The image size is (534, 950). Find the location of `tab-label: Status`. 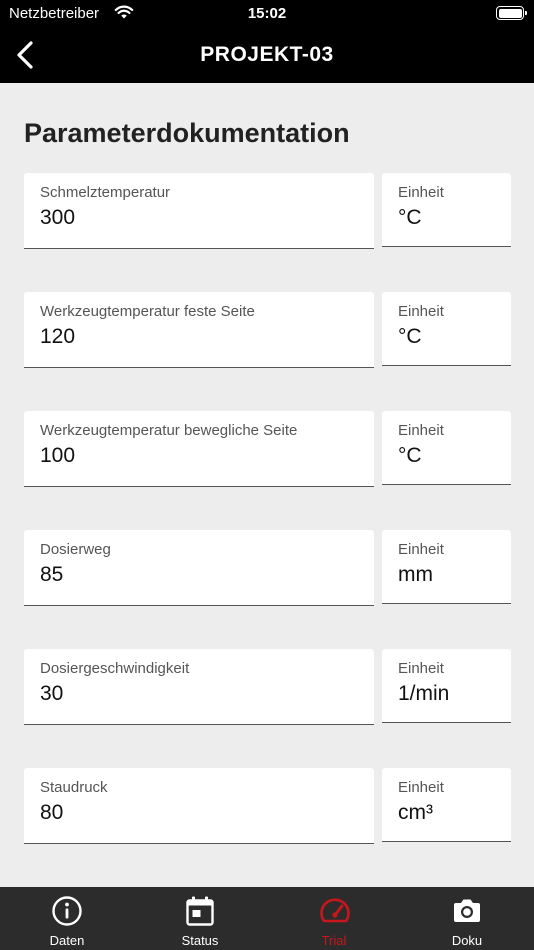

tab-label: Status is located at coordinates (200, 940).